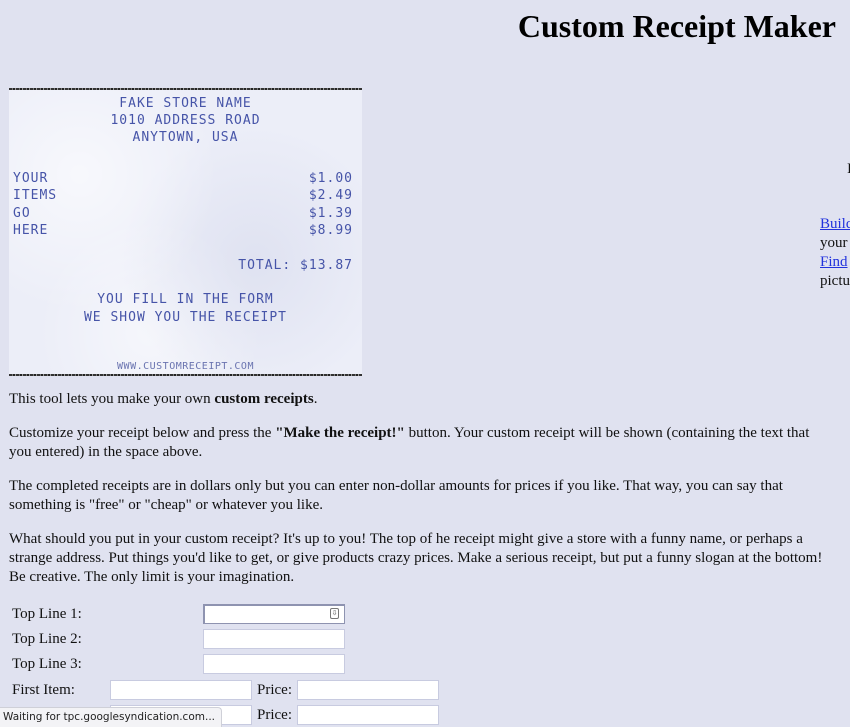 The image size is (850, 727). I want to click on intro-bold-text: custom receipts, so click(264, 399).